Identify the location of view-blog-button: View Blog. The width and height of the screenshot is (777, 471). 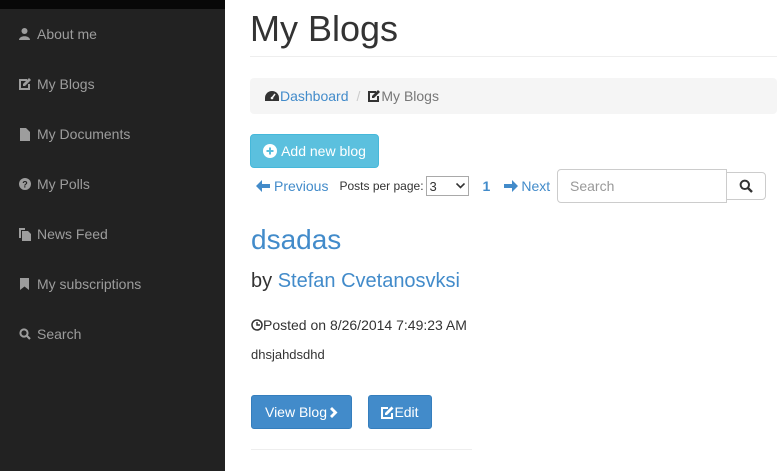
(301, 412).